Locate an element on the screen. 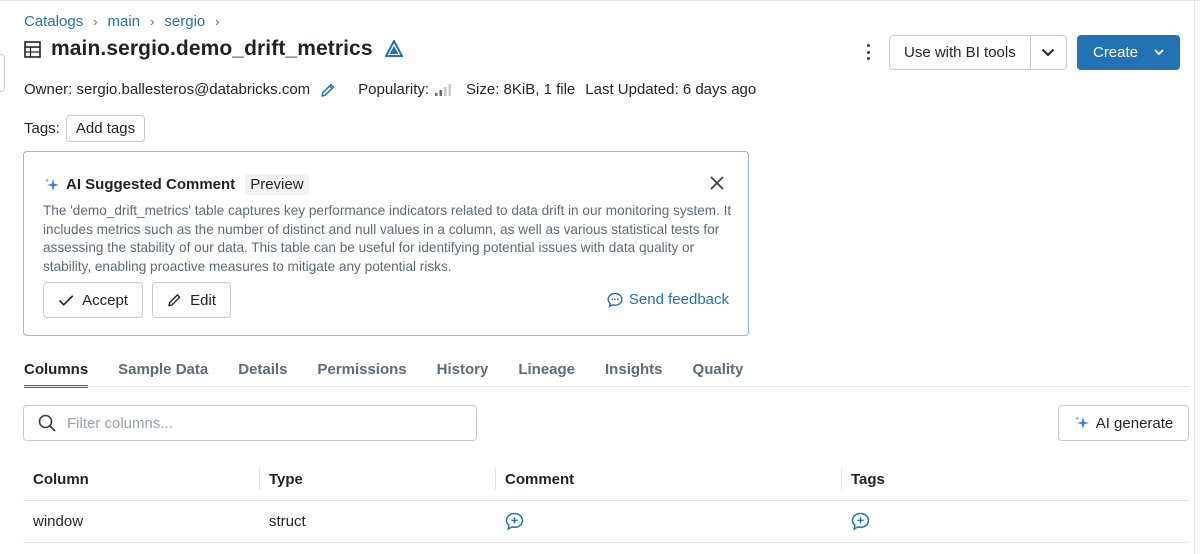 The image size is (1200, 554). preview-badge: Preview is located at coordinates (277, 184).